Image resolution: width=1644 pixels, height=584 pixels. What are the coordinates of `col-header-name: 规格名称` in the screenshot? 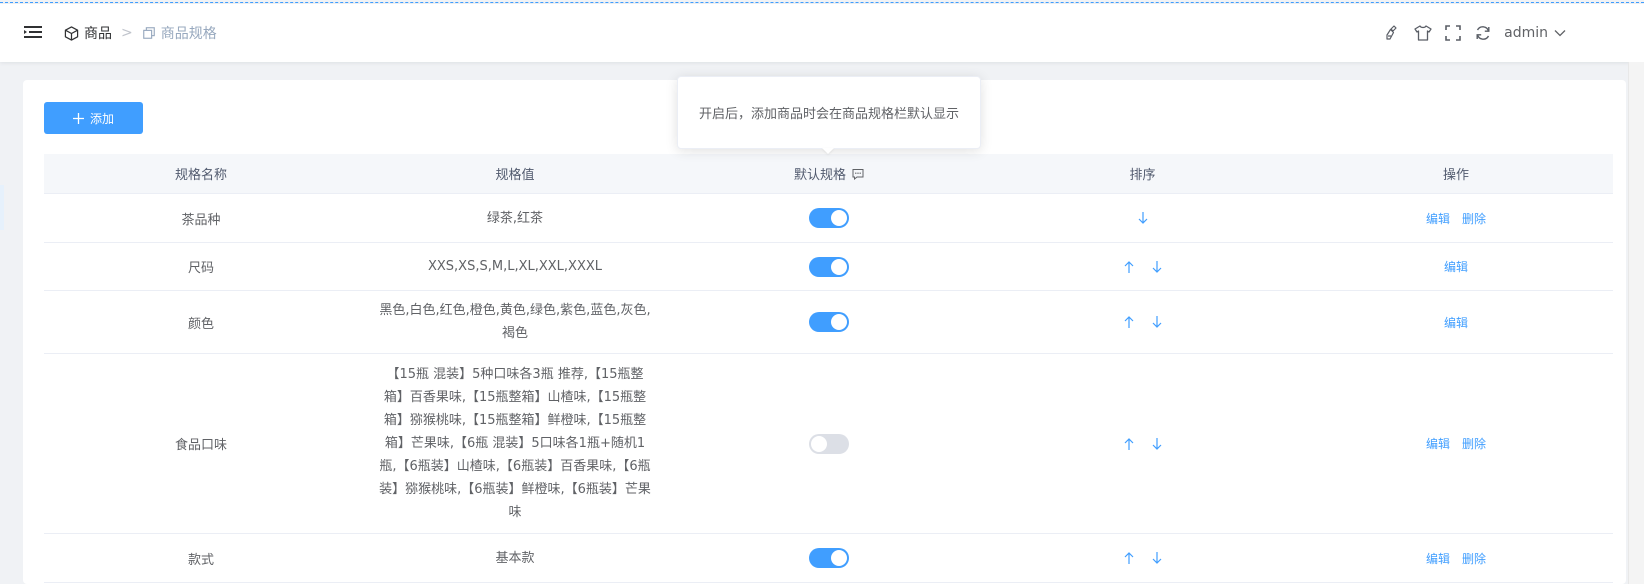 It's located at (200, 175).